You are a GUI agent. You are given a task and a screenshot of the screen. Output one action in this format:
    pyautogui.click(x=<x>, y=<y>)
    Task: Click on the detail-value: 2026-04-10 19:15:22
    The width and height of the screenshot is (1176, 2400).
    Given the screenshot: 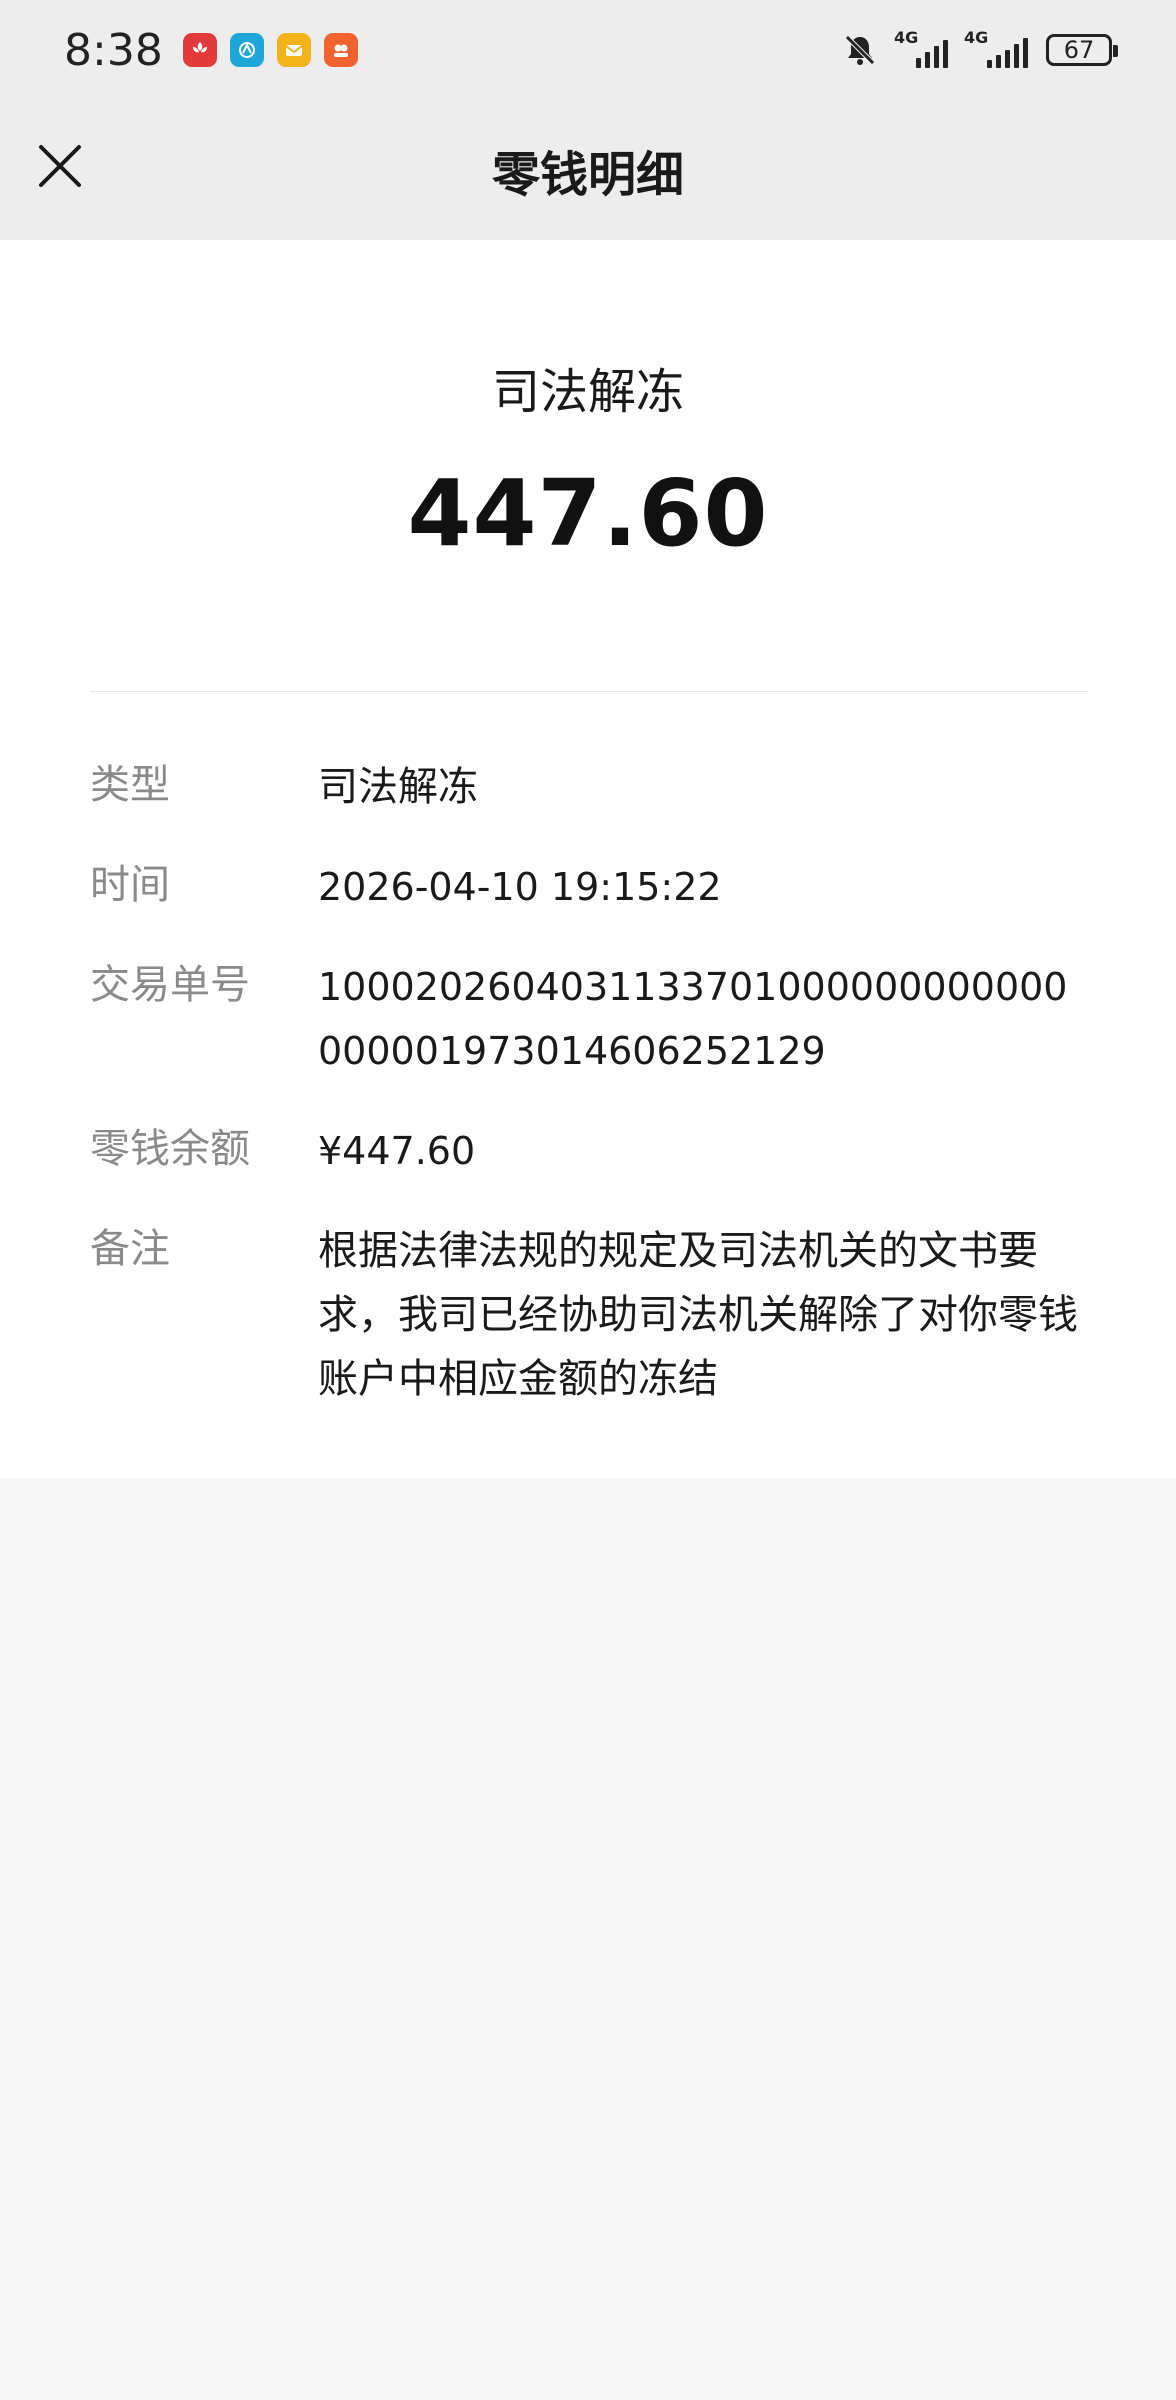 What is the action you would take?
    pyautogui.click(x=520, y=887)
    